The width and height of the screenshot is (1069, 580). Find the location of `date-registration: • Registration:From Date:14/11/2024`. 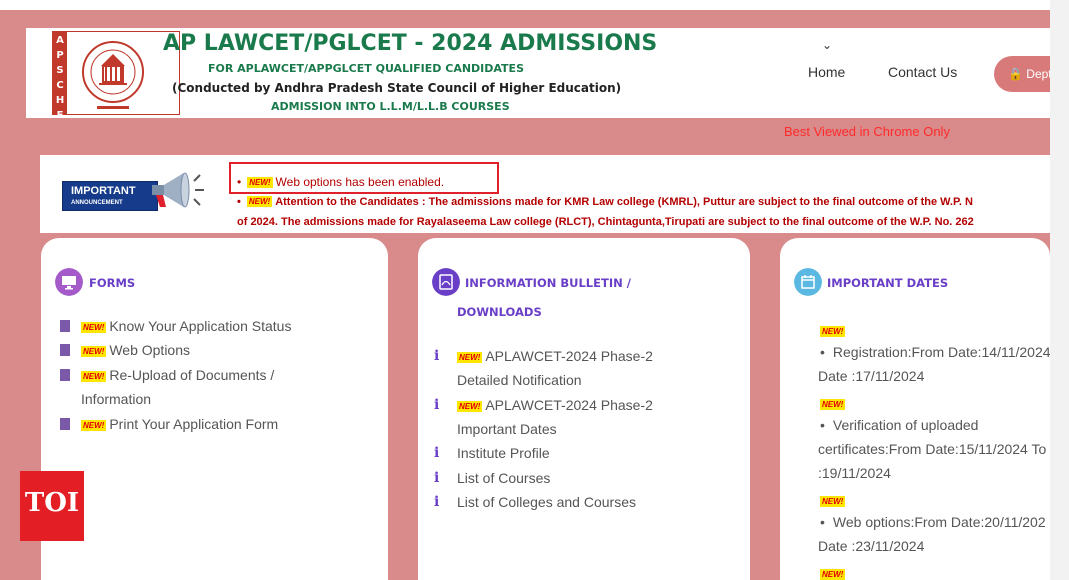

date-registration: • Registration:From Date:14/11/2024 is located at coordinates (935, 352).